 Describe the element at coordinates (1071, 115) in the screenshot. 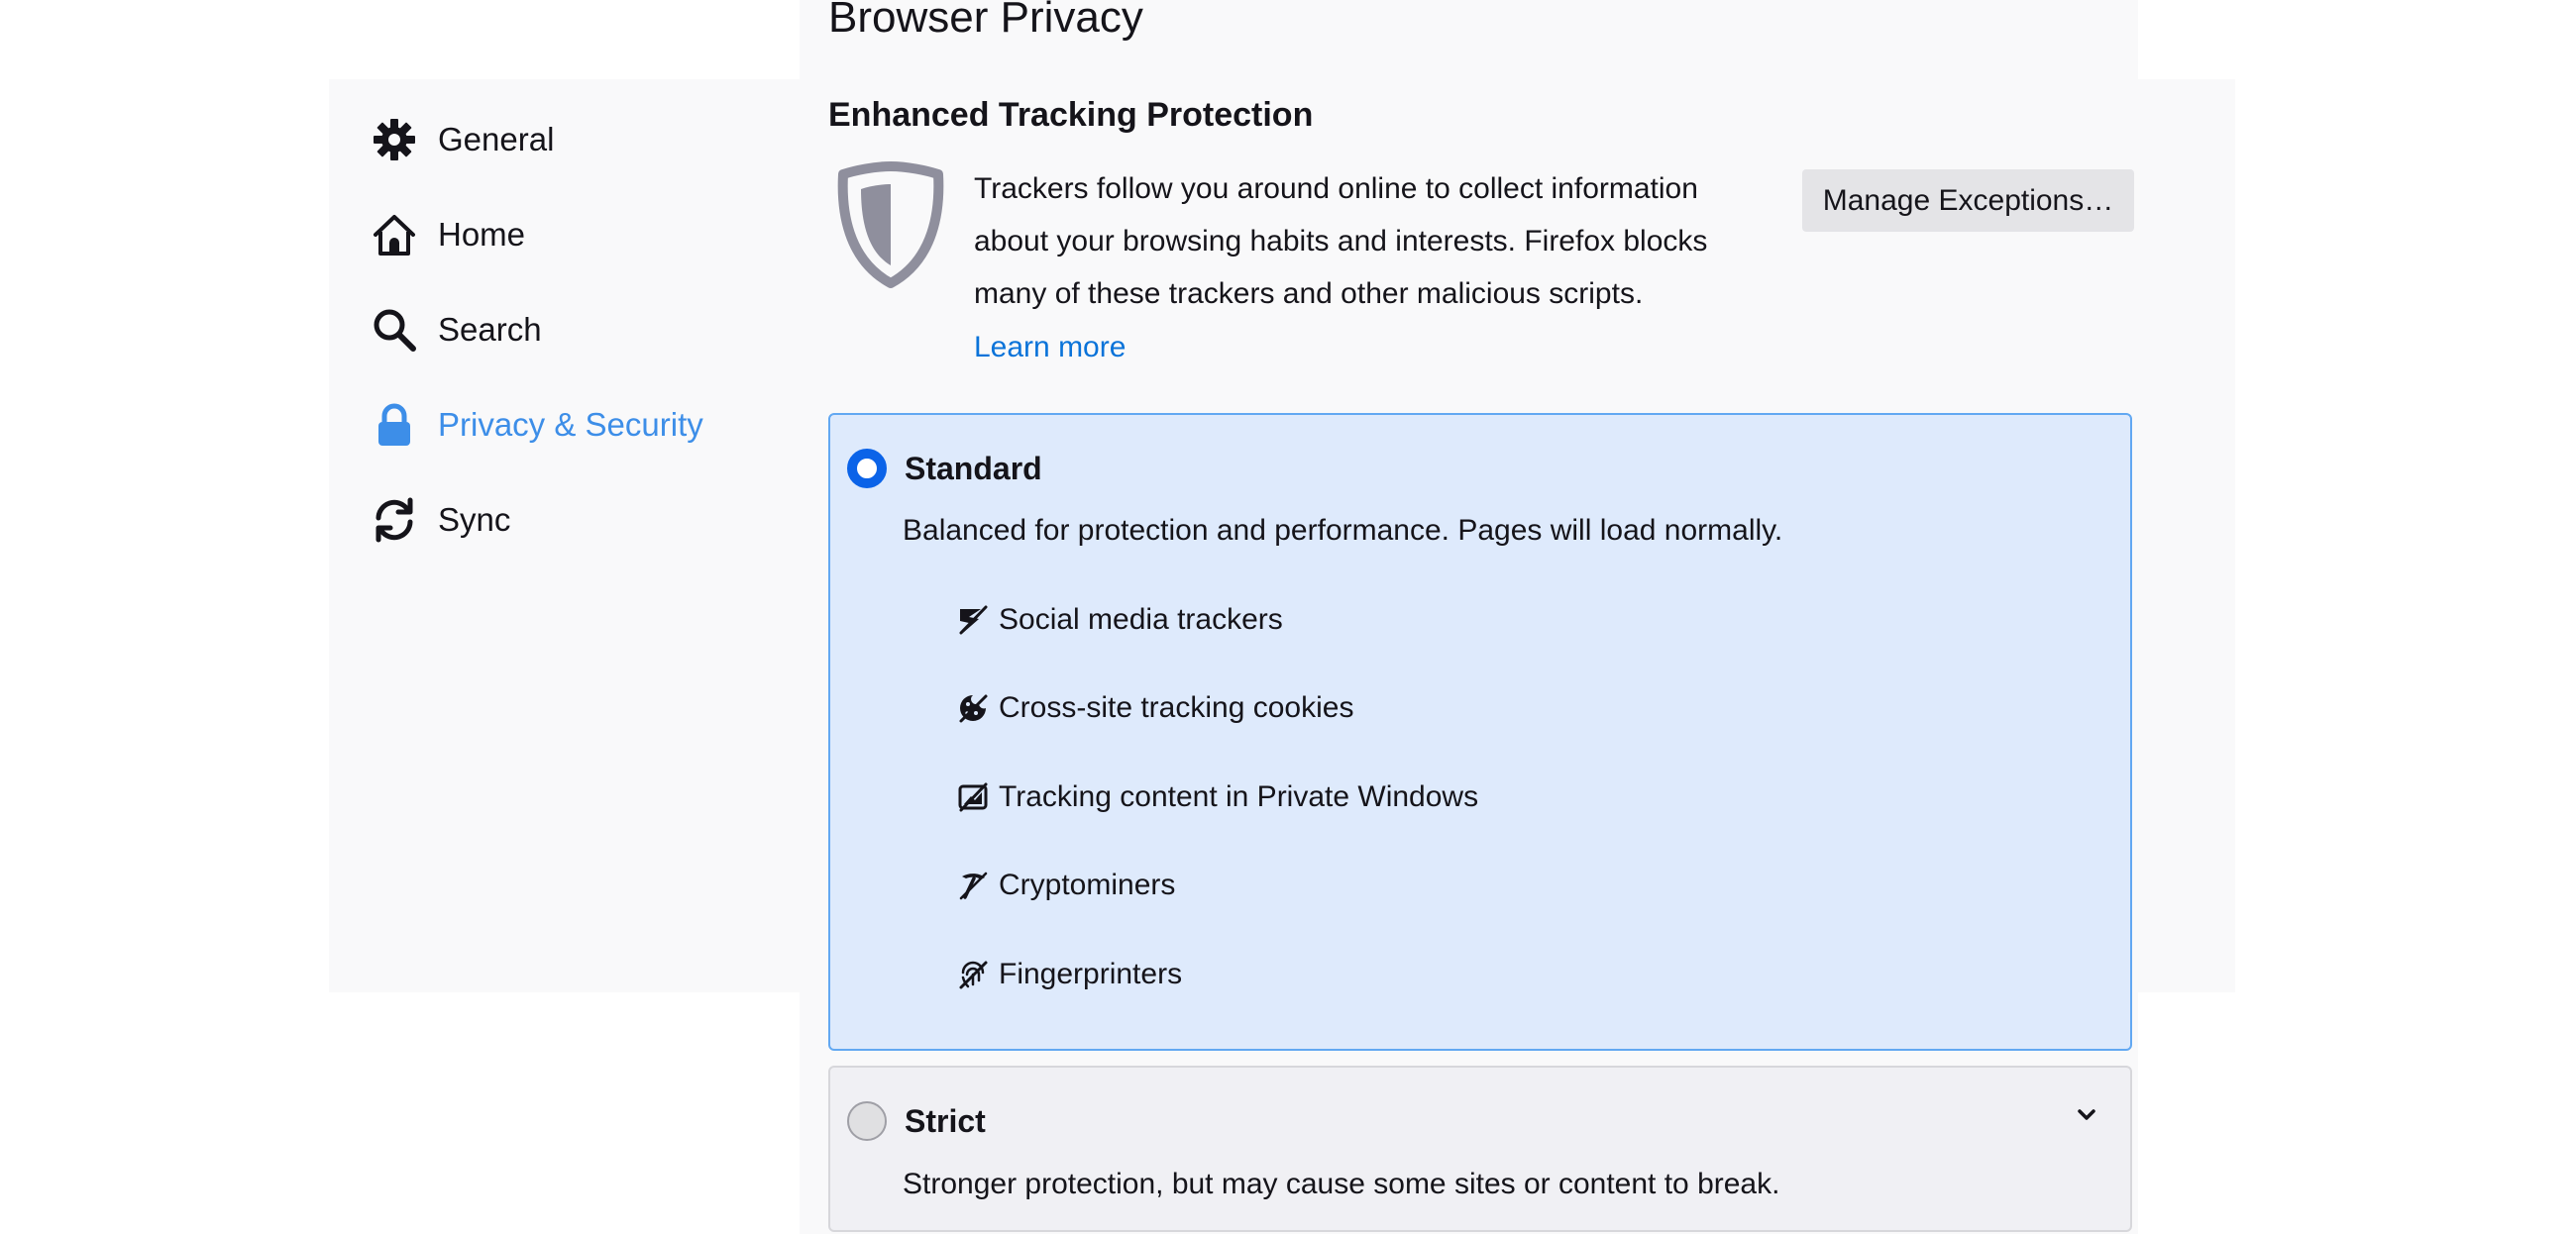

I see `section-heading: Enhanced Tracking Protection` at that location.